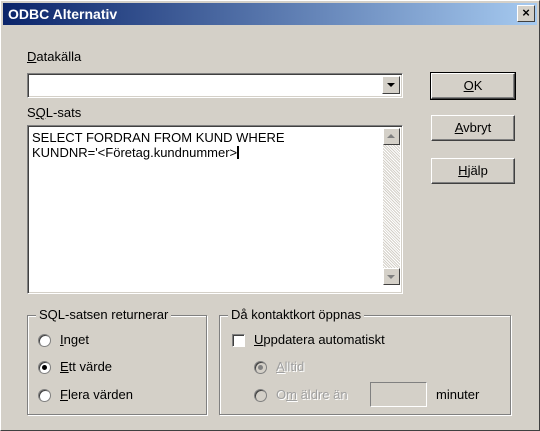 Image resolution: width=540 pixels, height=431 pixels. What do you see at coordinates (54, 112) in the screenshot?
I see `sql-label: SQL-sats` at bounding box center [54, 112].